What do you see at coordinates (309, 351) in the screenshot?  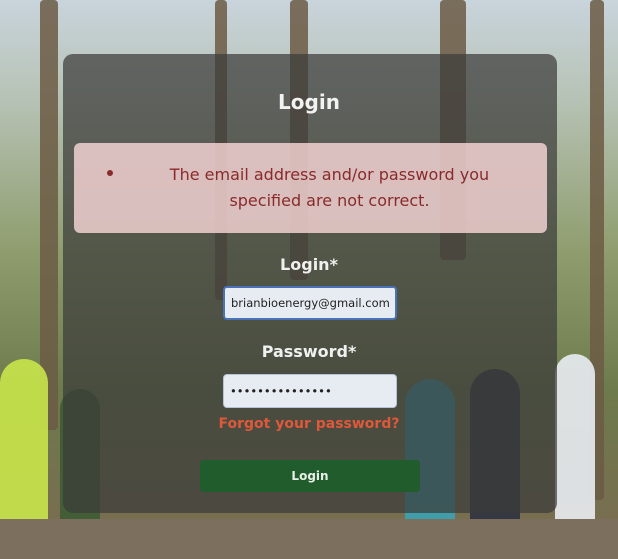 I see `password-label: Password*` at bounding box center [309, 351].